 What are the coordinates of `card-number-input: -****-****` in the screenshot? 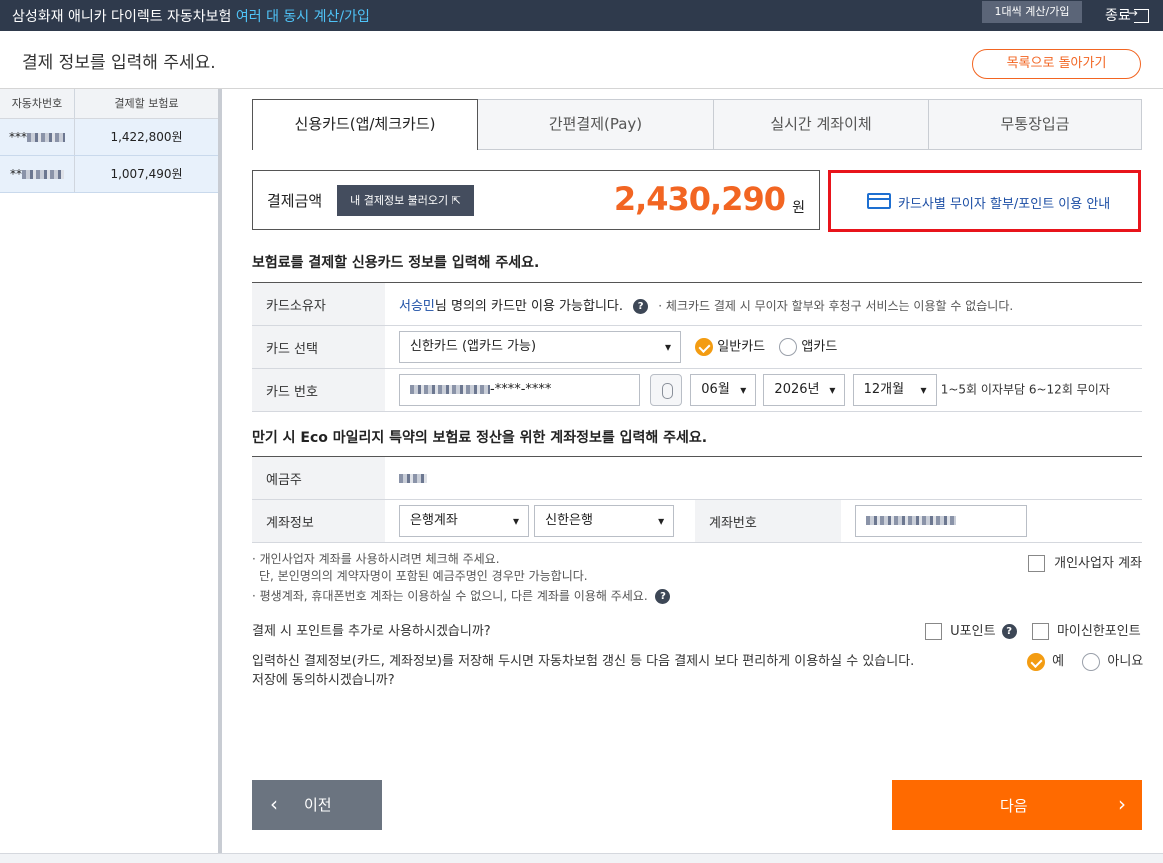 It's located at (519, 390).